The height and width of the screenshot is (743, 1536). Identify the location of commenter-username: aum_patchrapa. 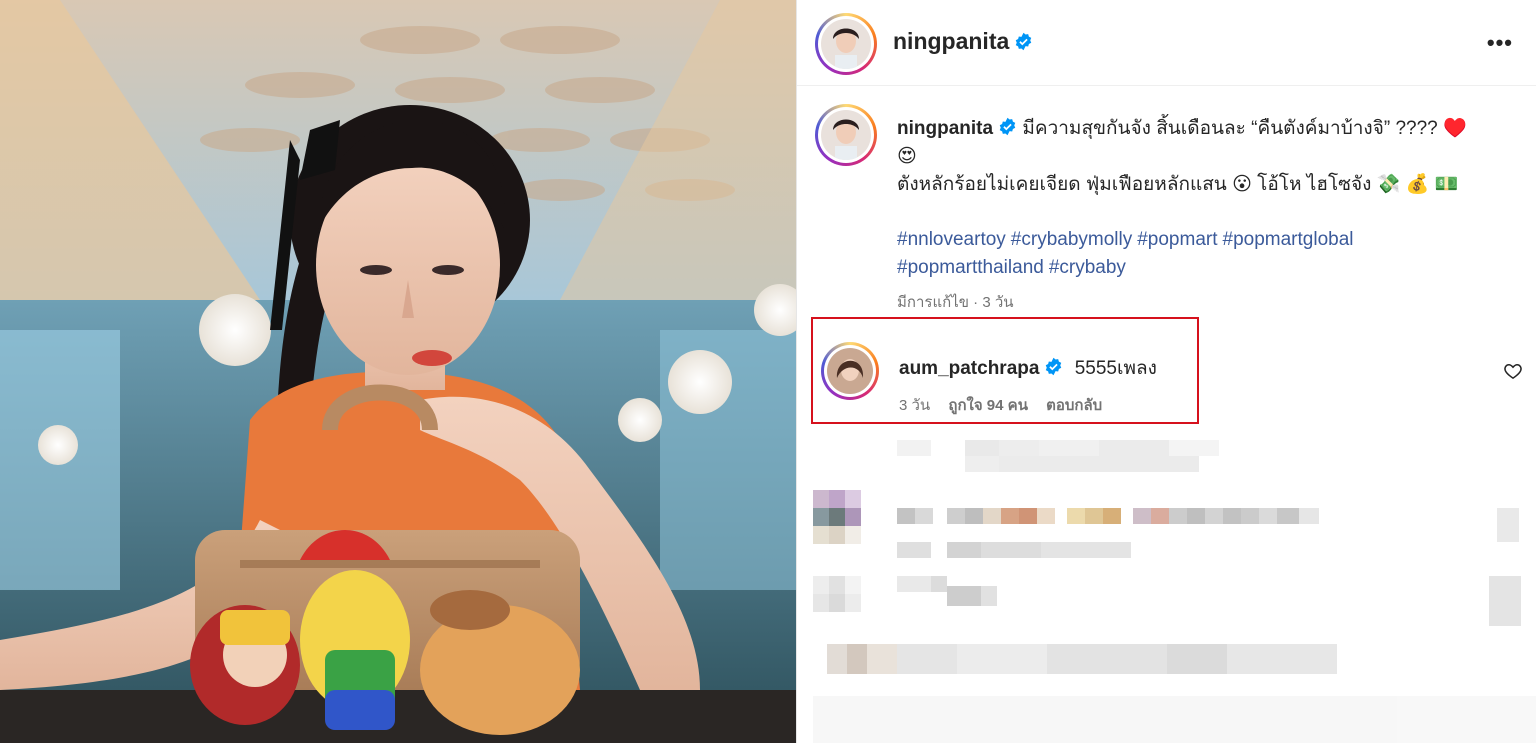
(969, 368).